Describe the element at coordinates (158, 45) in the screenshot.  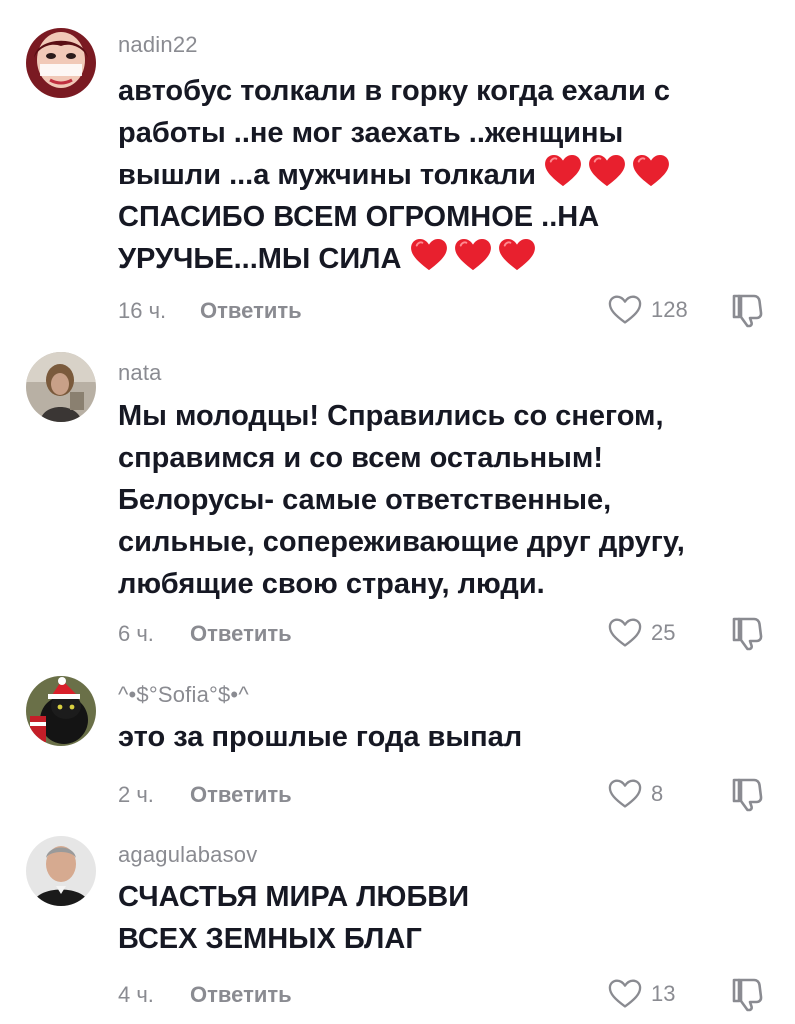
I see `comment-username: nadin22` at that location.